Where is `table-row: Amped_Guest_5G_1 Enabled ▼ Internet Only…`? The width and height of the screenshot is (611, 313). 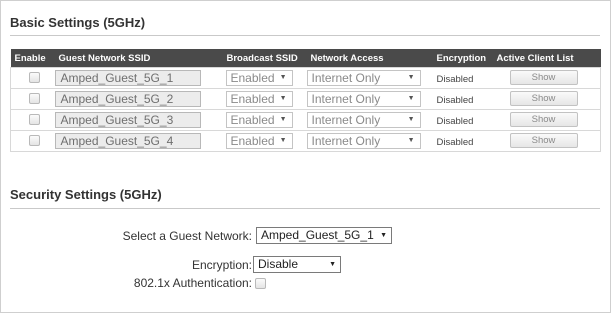 table-row: Amped_Guest_5G_1 Enabled ▼ Internet Only… is located at coordinates (305, 78).